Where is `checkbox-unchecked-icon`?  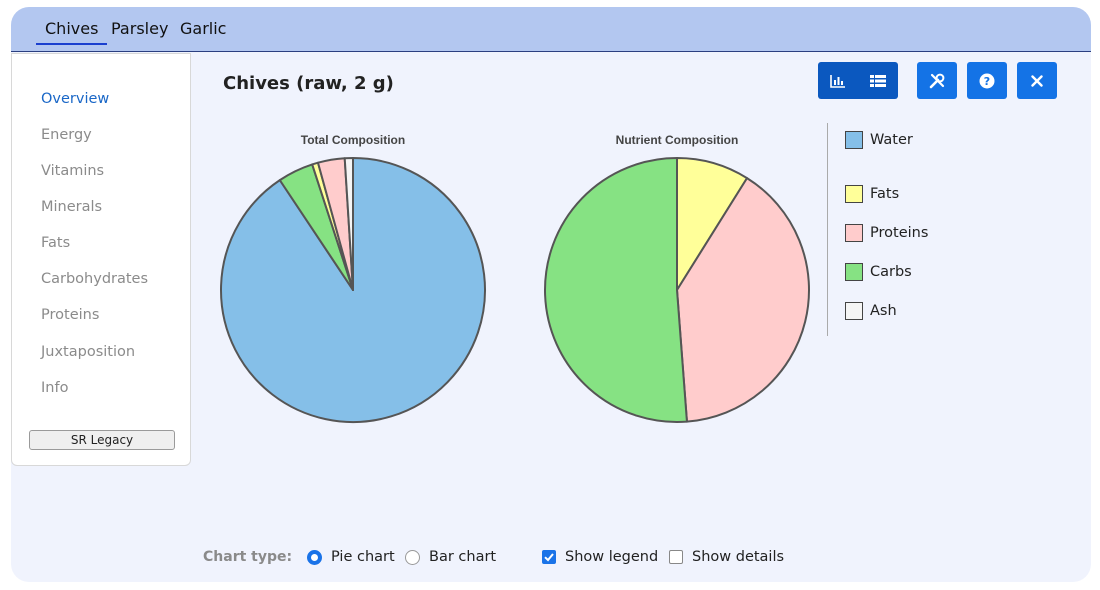 checkbox-unchecked-icon is located at coordinates (676, 557).